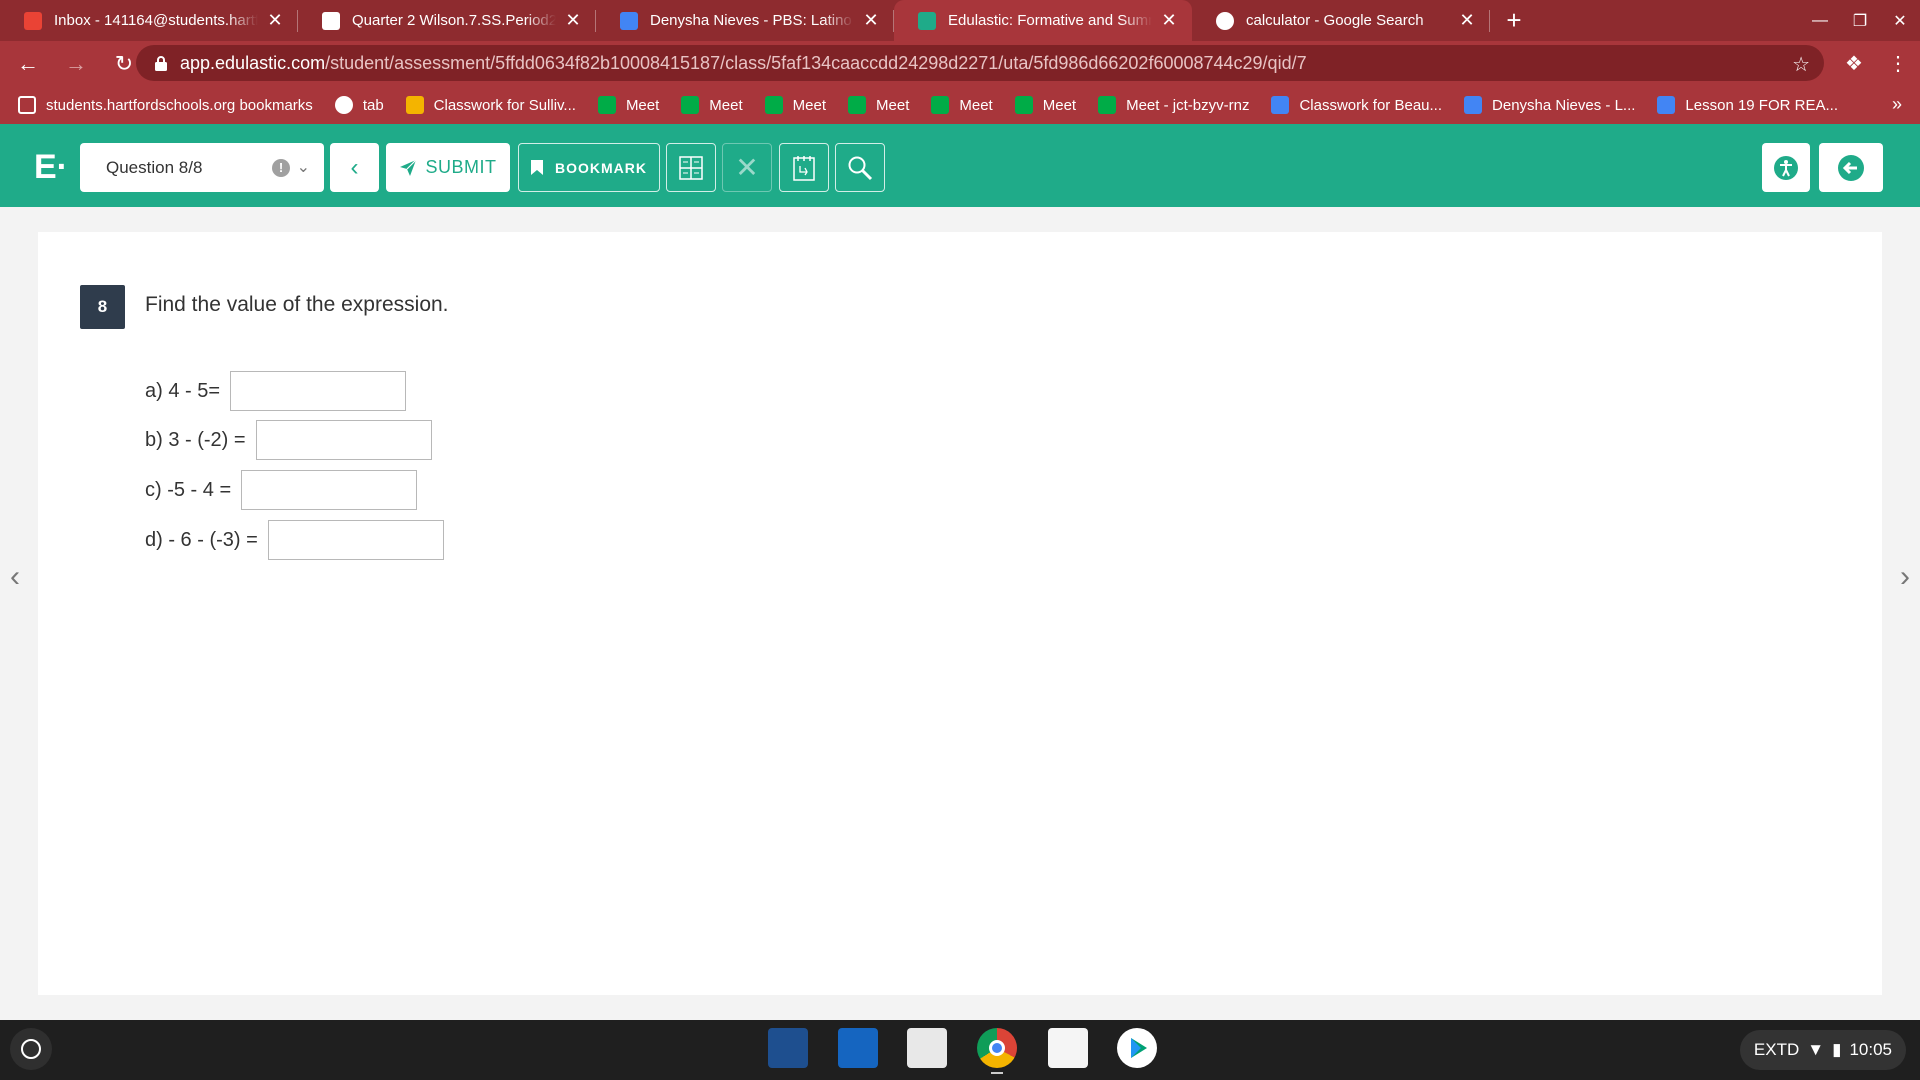  What do you see at coordinates (960, 165) in the screenshot?
I see `assessment-header: E· Question 8/8 ! ⌄ ‹ SUBMIT BOOKMARK ✕` at bounding box center [960, 165].